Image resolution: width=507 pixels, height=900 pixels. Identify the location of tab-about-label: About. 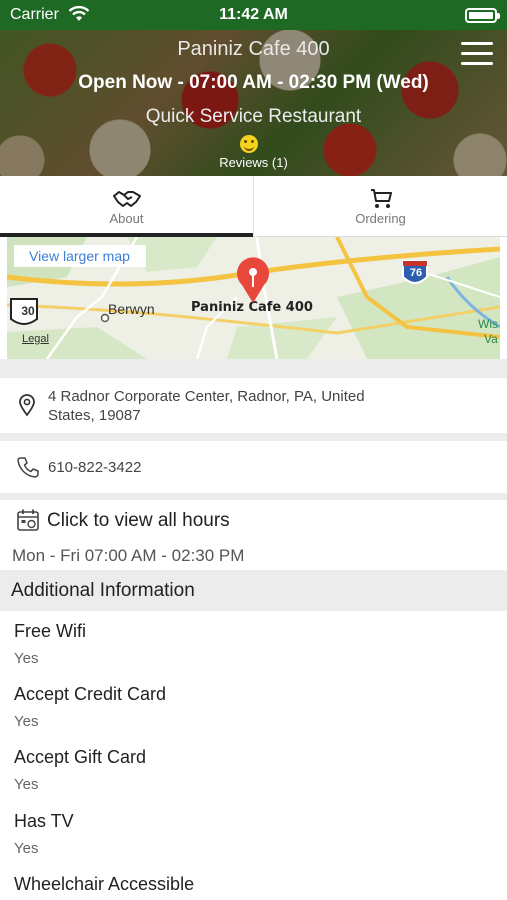
(126, 218).